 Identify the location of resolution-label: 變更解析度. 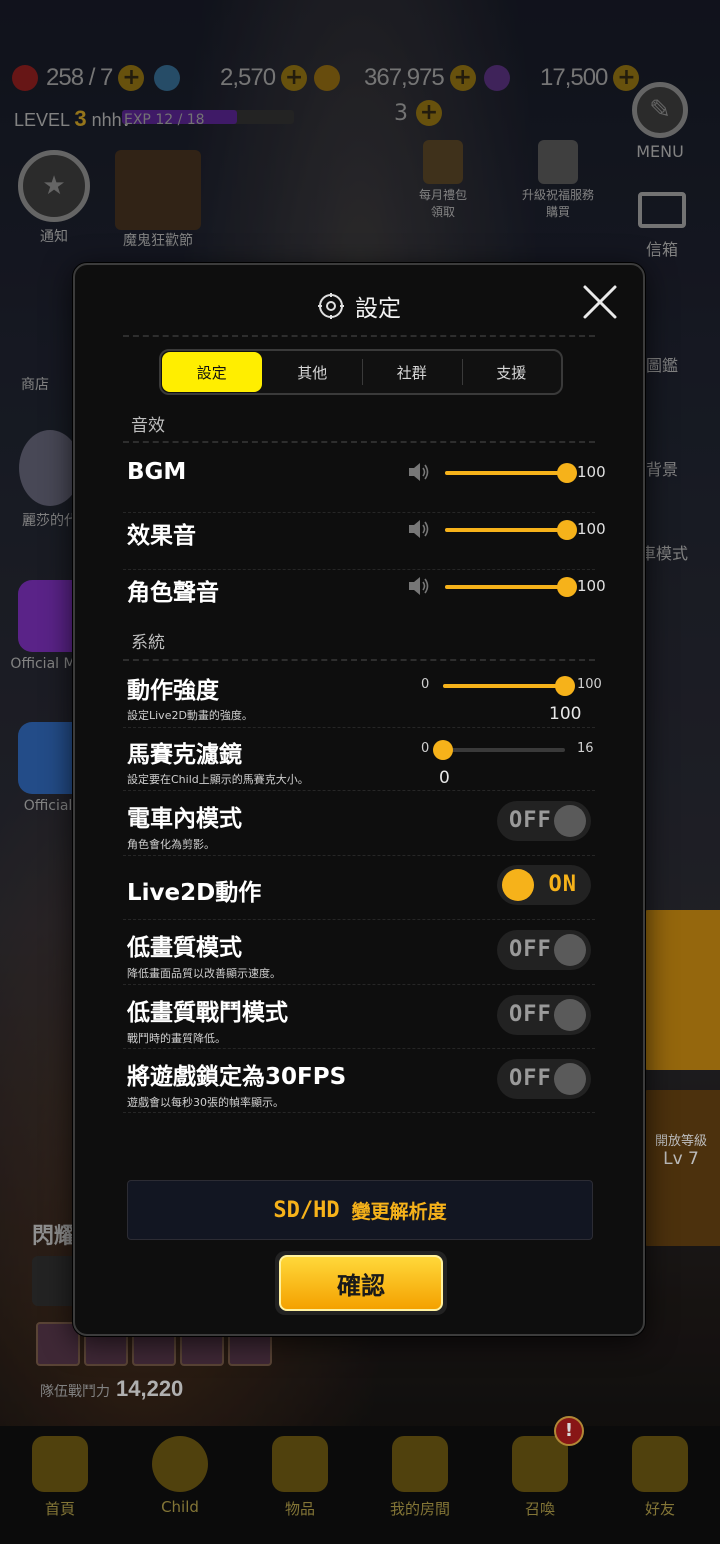
(399, 1211).